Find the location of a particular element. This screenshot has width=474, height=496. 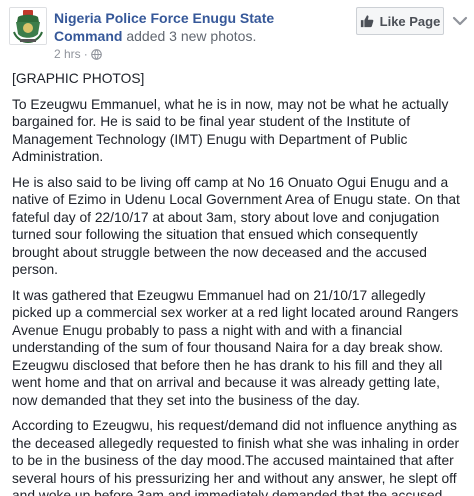

thumbs-up-icon is located at coordinates (367, 21).